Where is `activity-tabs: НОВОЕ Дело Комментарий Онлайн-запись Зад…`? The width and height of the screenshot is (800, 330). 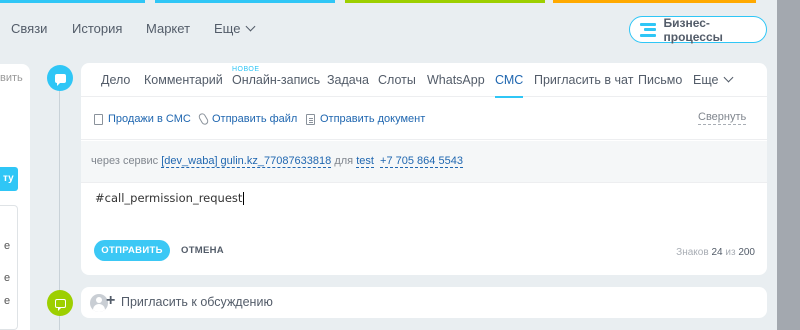 activity-tabs: НОВОЕ Дело Комментарий Онлайн-запись Зад… is located at coordinates (424, 80).